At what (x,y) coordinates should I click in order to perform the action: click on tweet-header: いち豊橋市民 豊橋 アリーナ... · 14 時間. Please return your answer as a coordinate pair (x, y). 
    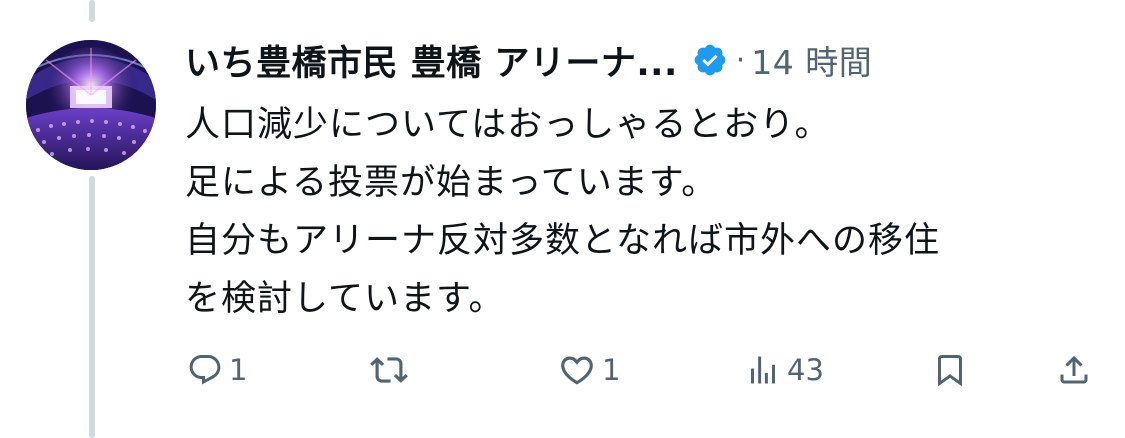
    Looking at the image, I should click on (528, 60).